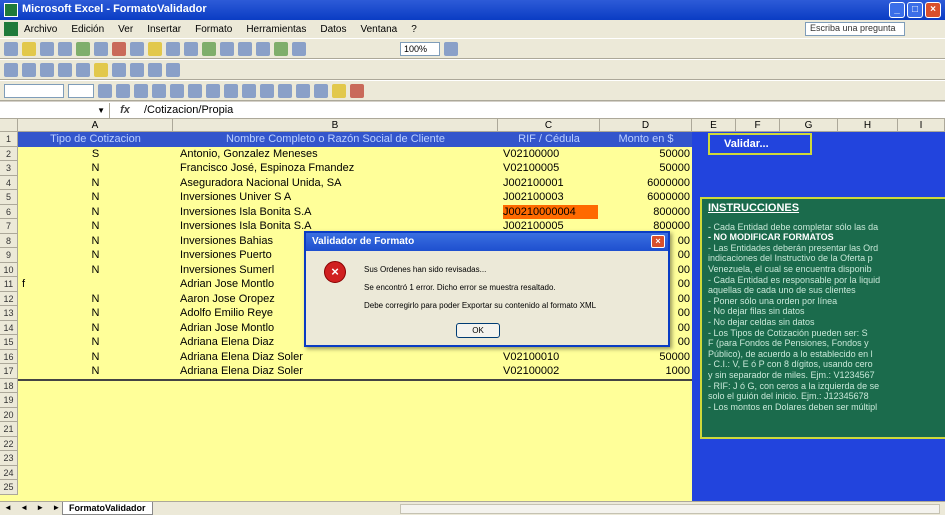 The image size is (945, 515). What do you see at coordinates (173, 48) in the screenshot?
I see `undo-icon` at bounding box center [173, 48].